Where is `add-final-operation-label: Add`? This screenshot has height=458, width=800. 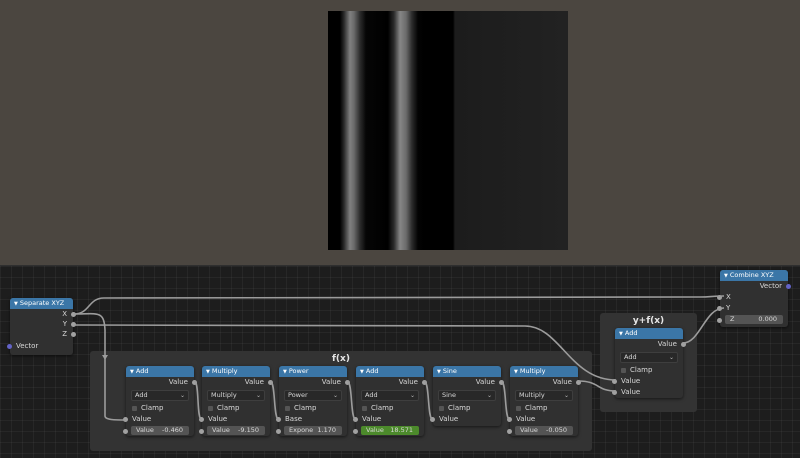 add-final-operation-label: Add is located at coordinates (630, 357).